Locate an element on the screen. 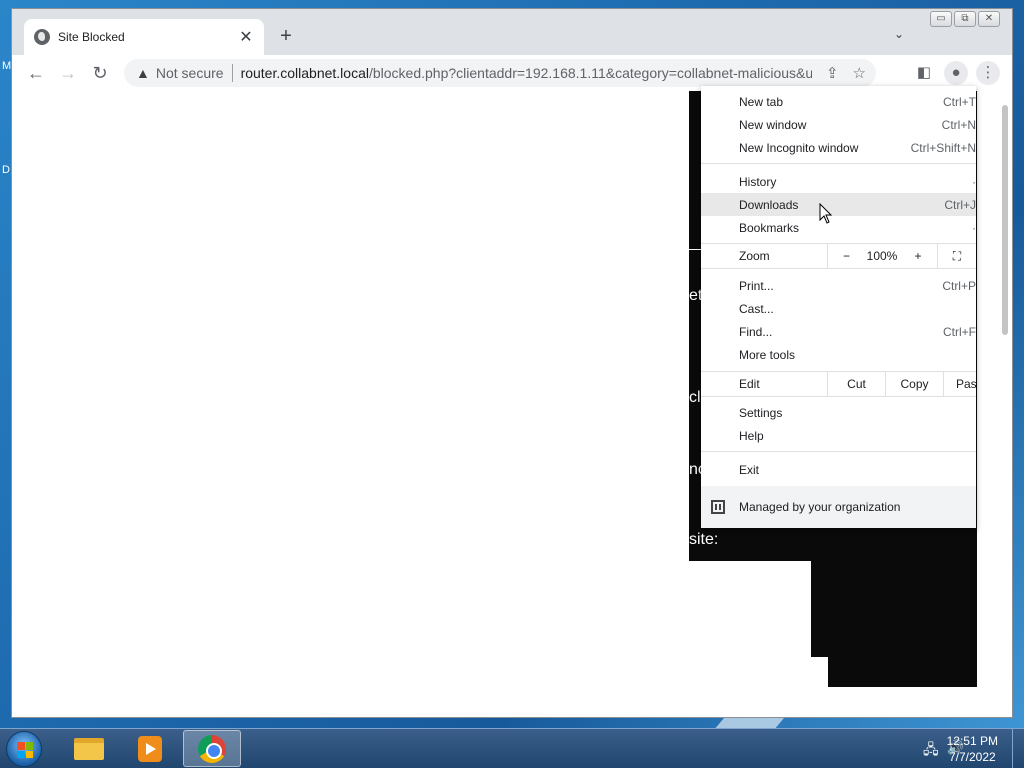 The height and width of the screenshot is (768, 1024). network-icon: 🖧 is located at coordinates (931, 751).